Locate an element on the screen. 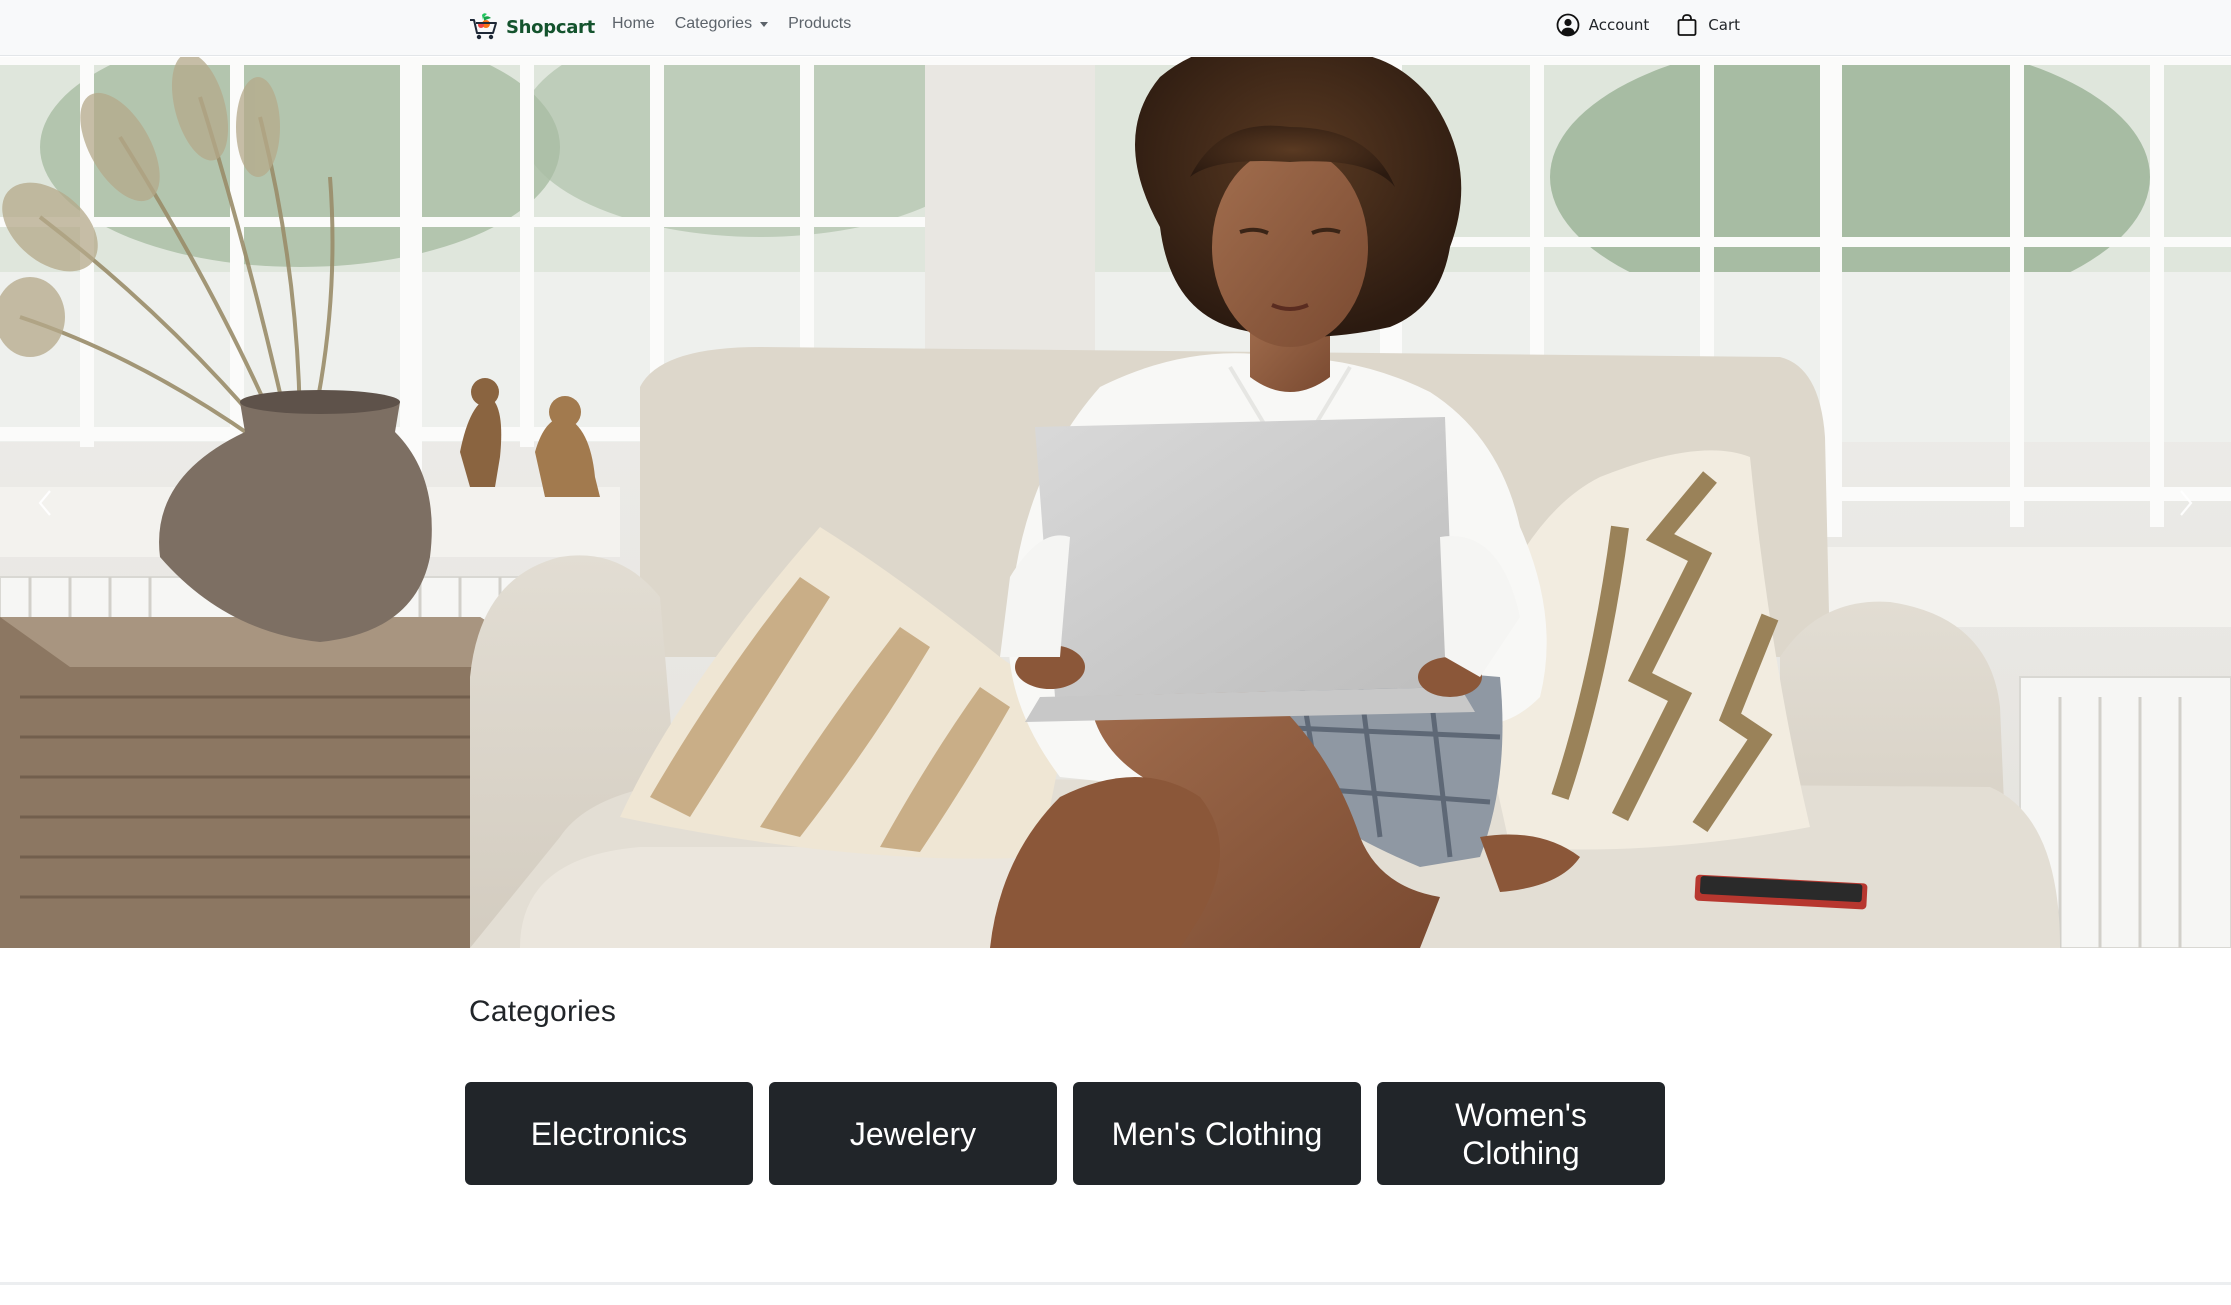 Image resolution: width=2231 pixels, height=1305 pixels. chevron-left-icon is located at coordinates (44, 502).